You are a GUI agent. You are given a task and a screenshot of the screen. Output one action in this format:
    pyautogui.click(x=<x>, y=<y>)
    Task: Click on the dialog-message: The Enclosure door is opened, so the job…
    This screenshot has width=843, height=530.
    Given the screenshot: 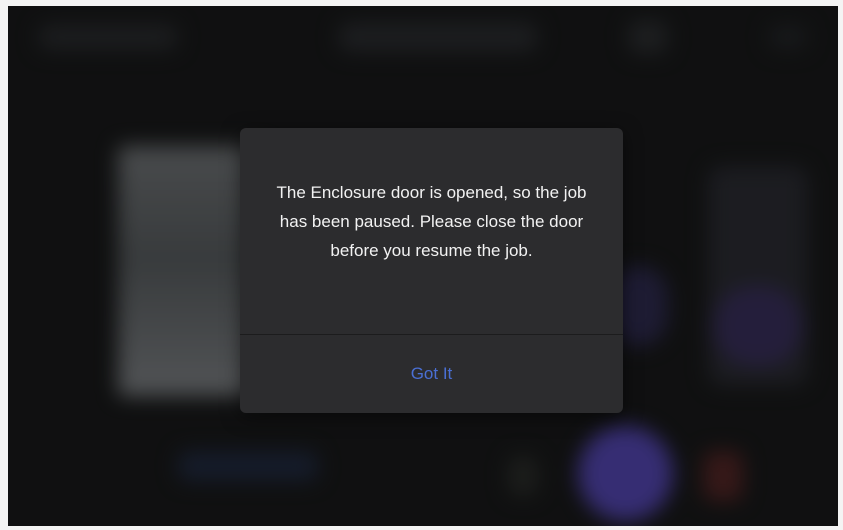 What is the action you would take?
    pyautogui.click(x=431, y=221)
    